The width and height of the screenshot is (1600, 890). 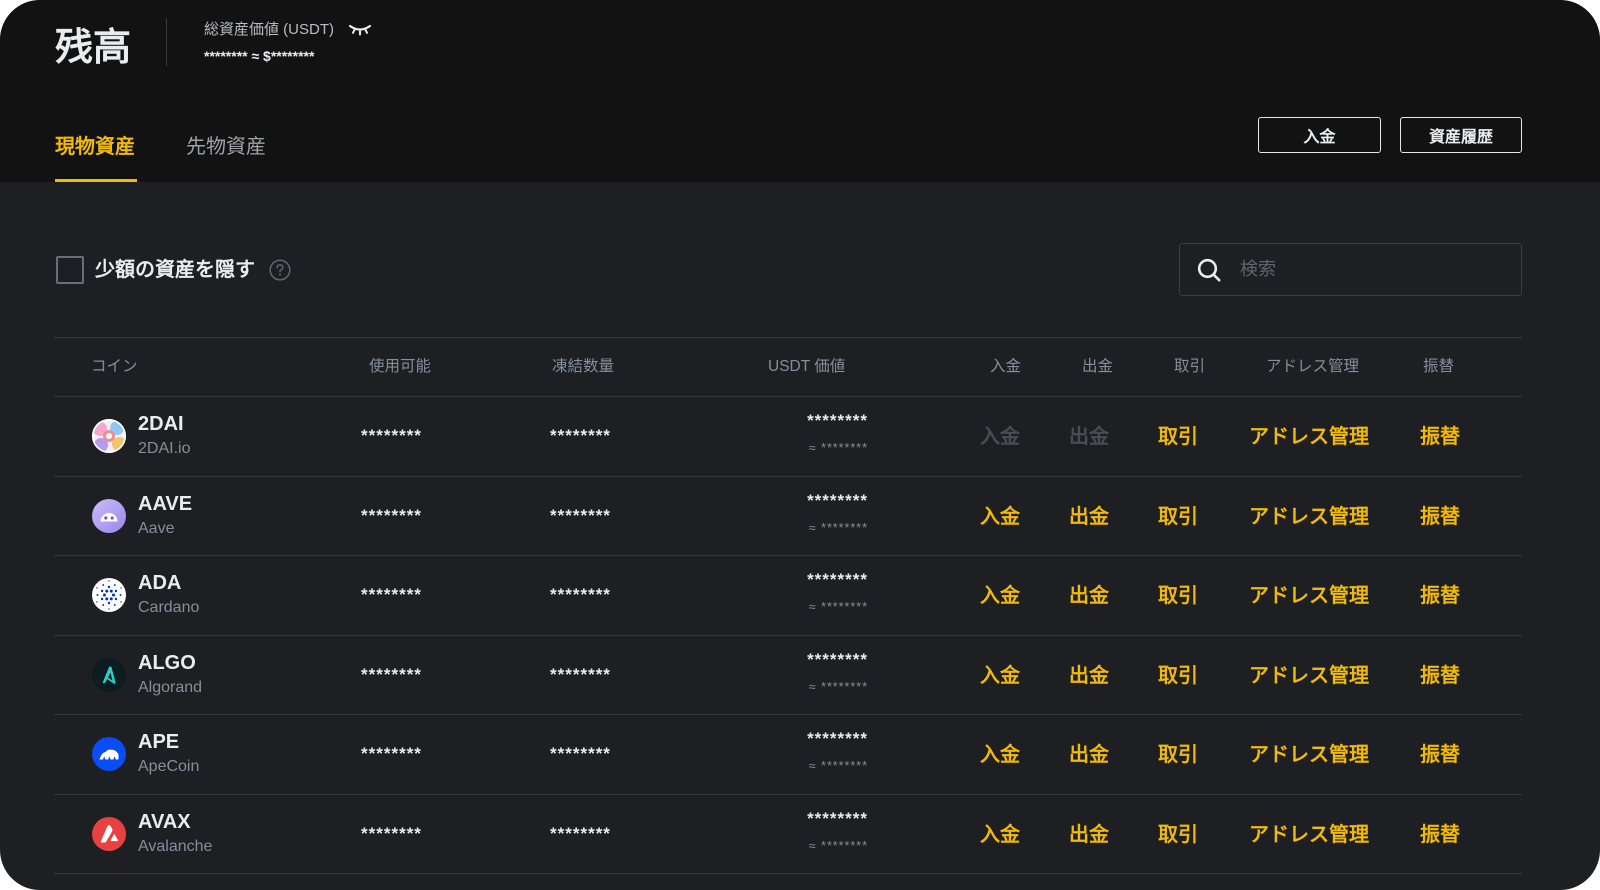 What do you see at coordinates (1209, 270) in the screenshot?
I see `search-icon` at bounding box center [1209, 270].